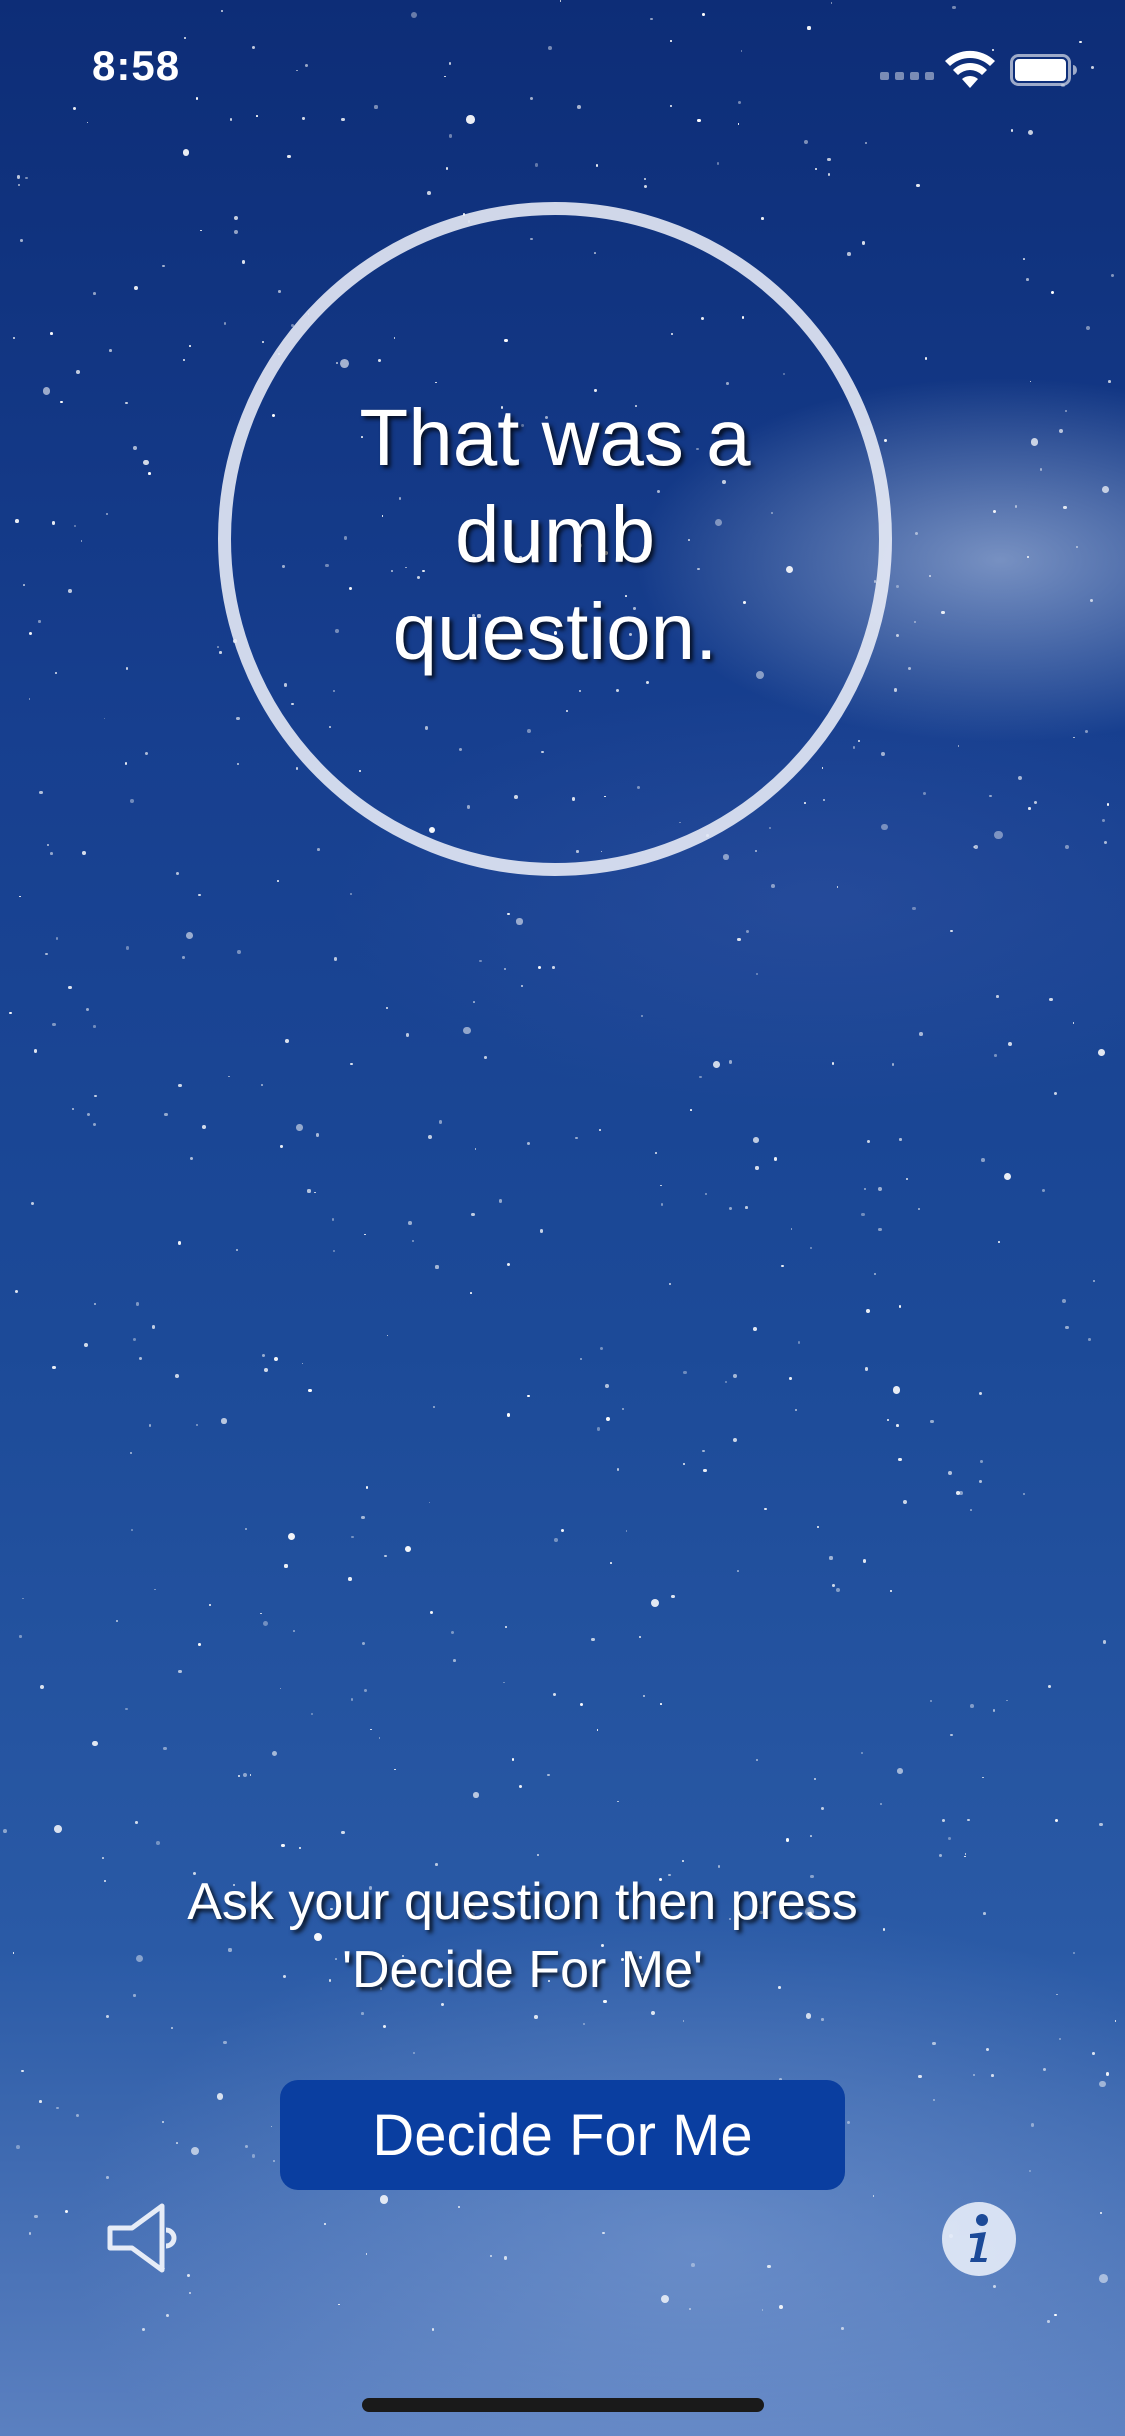  I want to click on cellular-signal-icon, so click(907, 76).